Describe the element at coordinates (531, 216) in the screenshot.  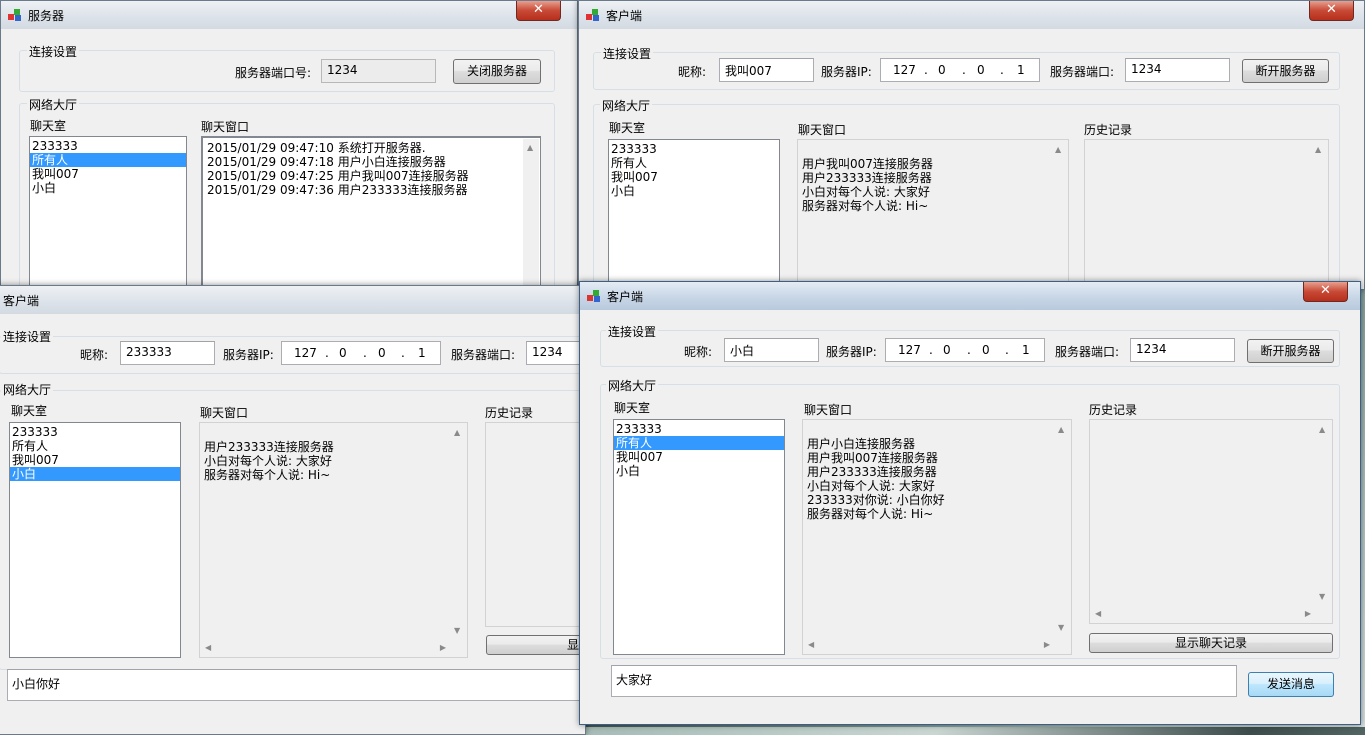
I see `log-scrollbar: ▲` at that location.